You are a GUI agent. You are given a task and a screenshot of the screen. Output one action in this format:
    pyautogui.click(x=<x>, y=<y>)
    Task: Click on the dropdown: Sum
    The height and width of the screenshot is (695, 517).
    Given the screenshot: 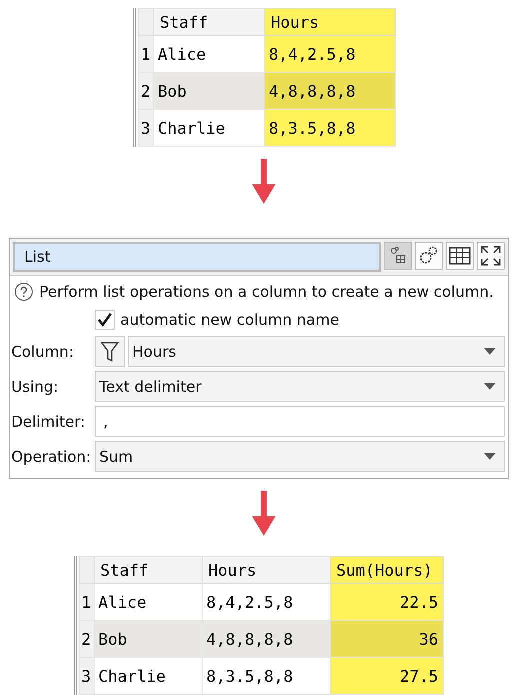 What is the action you would take?
    pyautogui.click(x=299, y=456)
    